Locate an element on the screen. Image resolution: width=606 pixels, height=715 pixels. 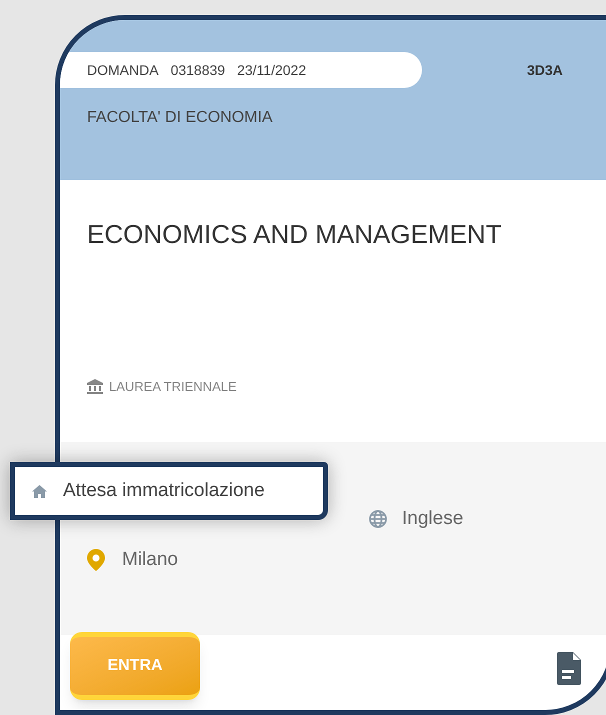
status-text: Attesa immatricolazione is located at coordinates (164, 490).